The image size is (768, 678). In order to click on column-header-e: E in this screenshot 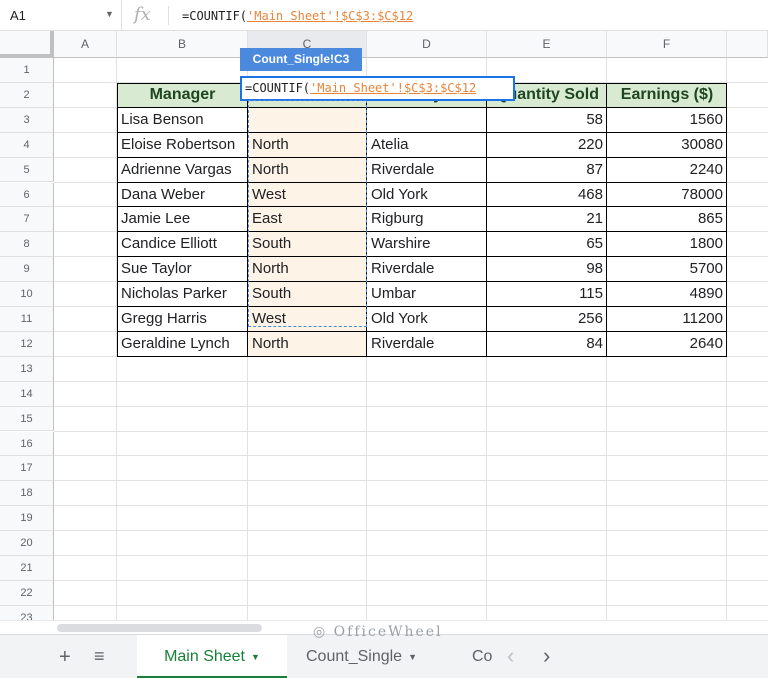, I will do `click(547, 44)`.